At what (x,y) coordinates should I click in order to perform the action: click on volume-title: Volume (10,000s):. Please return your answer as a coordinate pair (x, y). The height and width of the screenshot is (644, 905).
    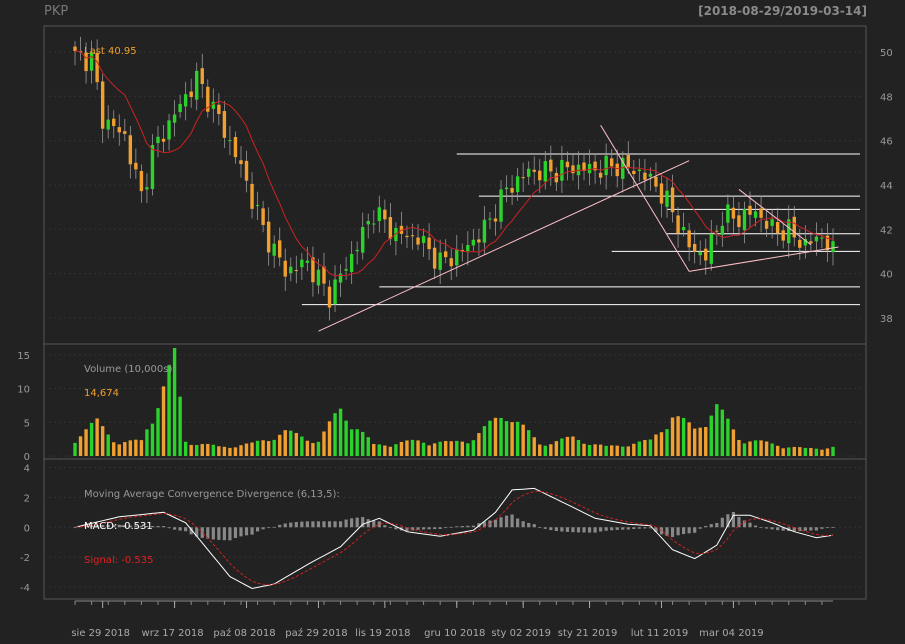
    Looking at the image, I should click on (130, 369).